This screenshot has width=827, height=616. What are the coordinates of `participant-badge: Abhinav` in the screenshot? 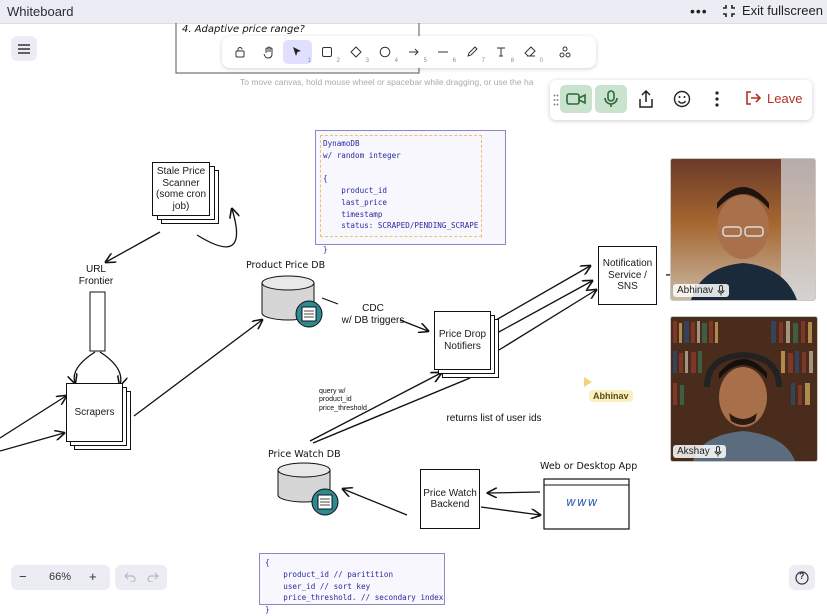 It's located at (701, 290).